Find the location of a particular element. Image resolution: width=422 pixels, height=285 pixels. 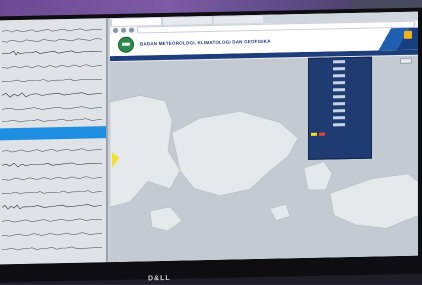

agency-logo is located at coordinates (126, 44).